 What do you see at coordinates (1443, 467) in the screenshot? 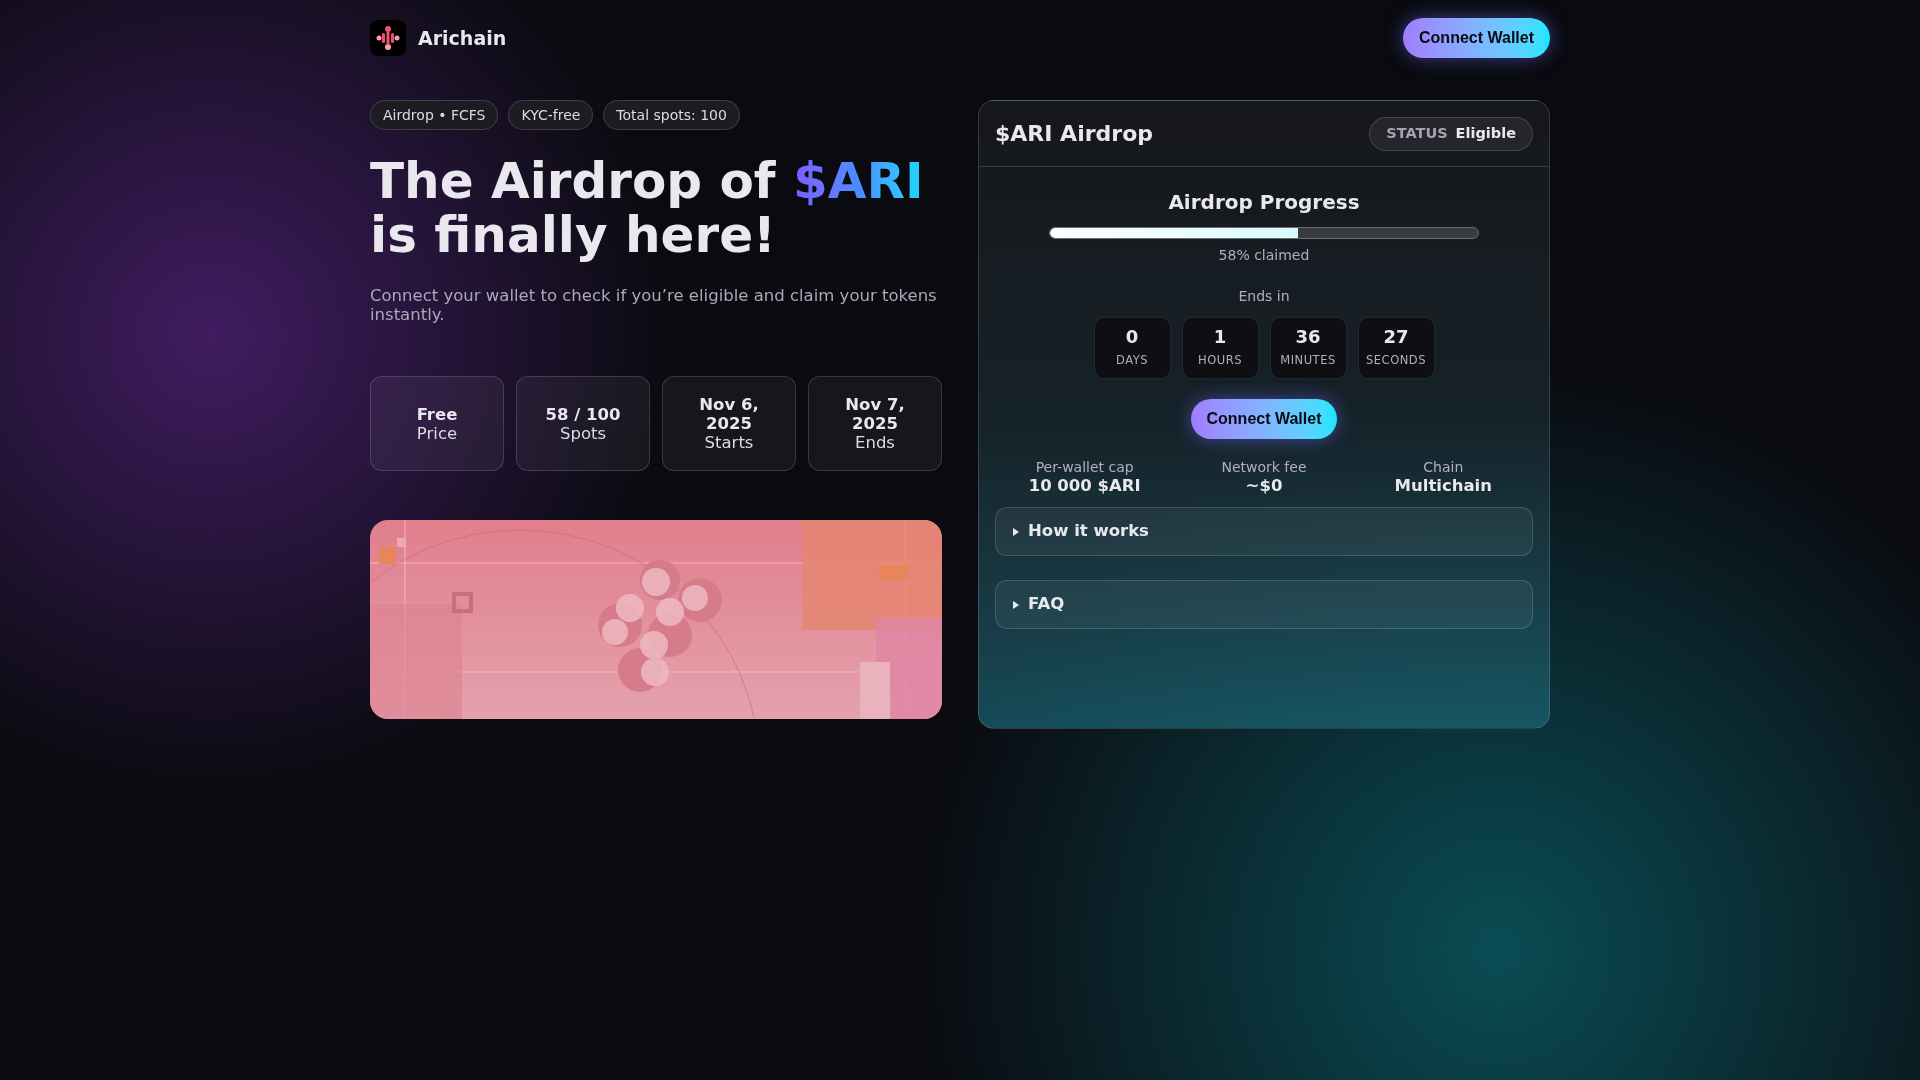
I see `detail-label: Chain` at bounding box center [1443, 467].